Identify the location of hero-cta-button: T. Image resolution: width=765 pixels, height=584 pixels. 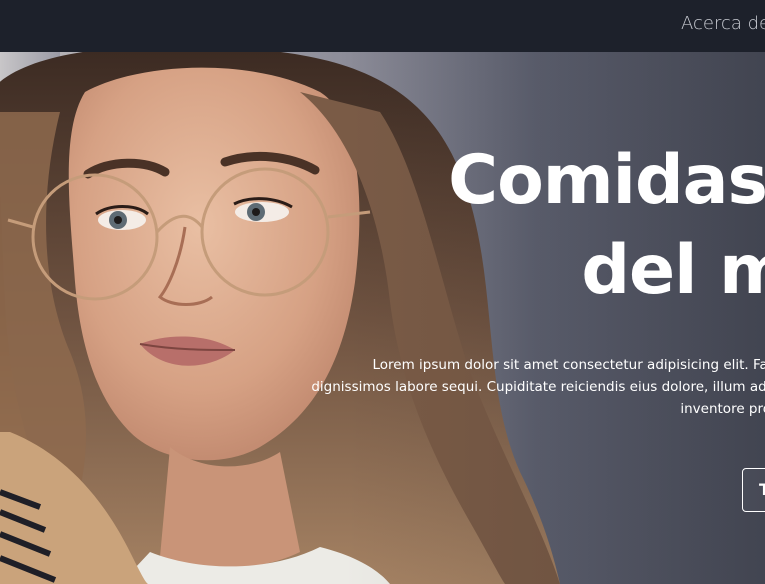
(753, 490).